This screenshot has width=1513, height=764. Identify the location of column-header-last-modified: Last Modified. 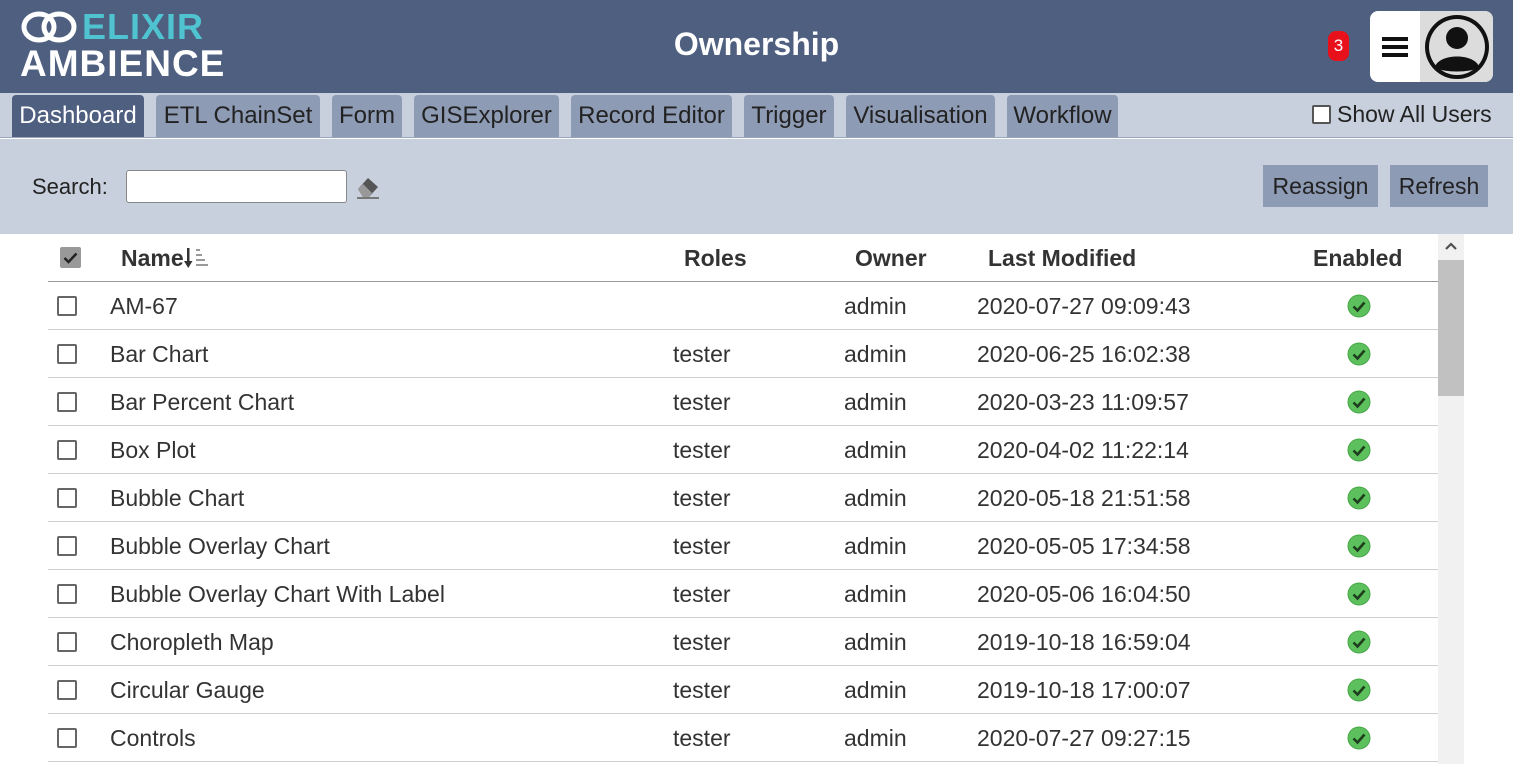
(1062, 258).